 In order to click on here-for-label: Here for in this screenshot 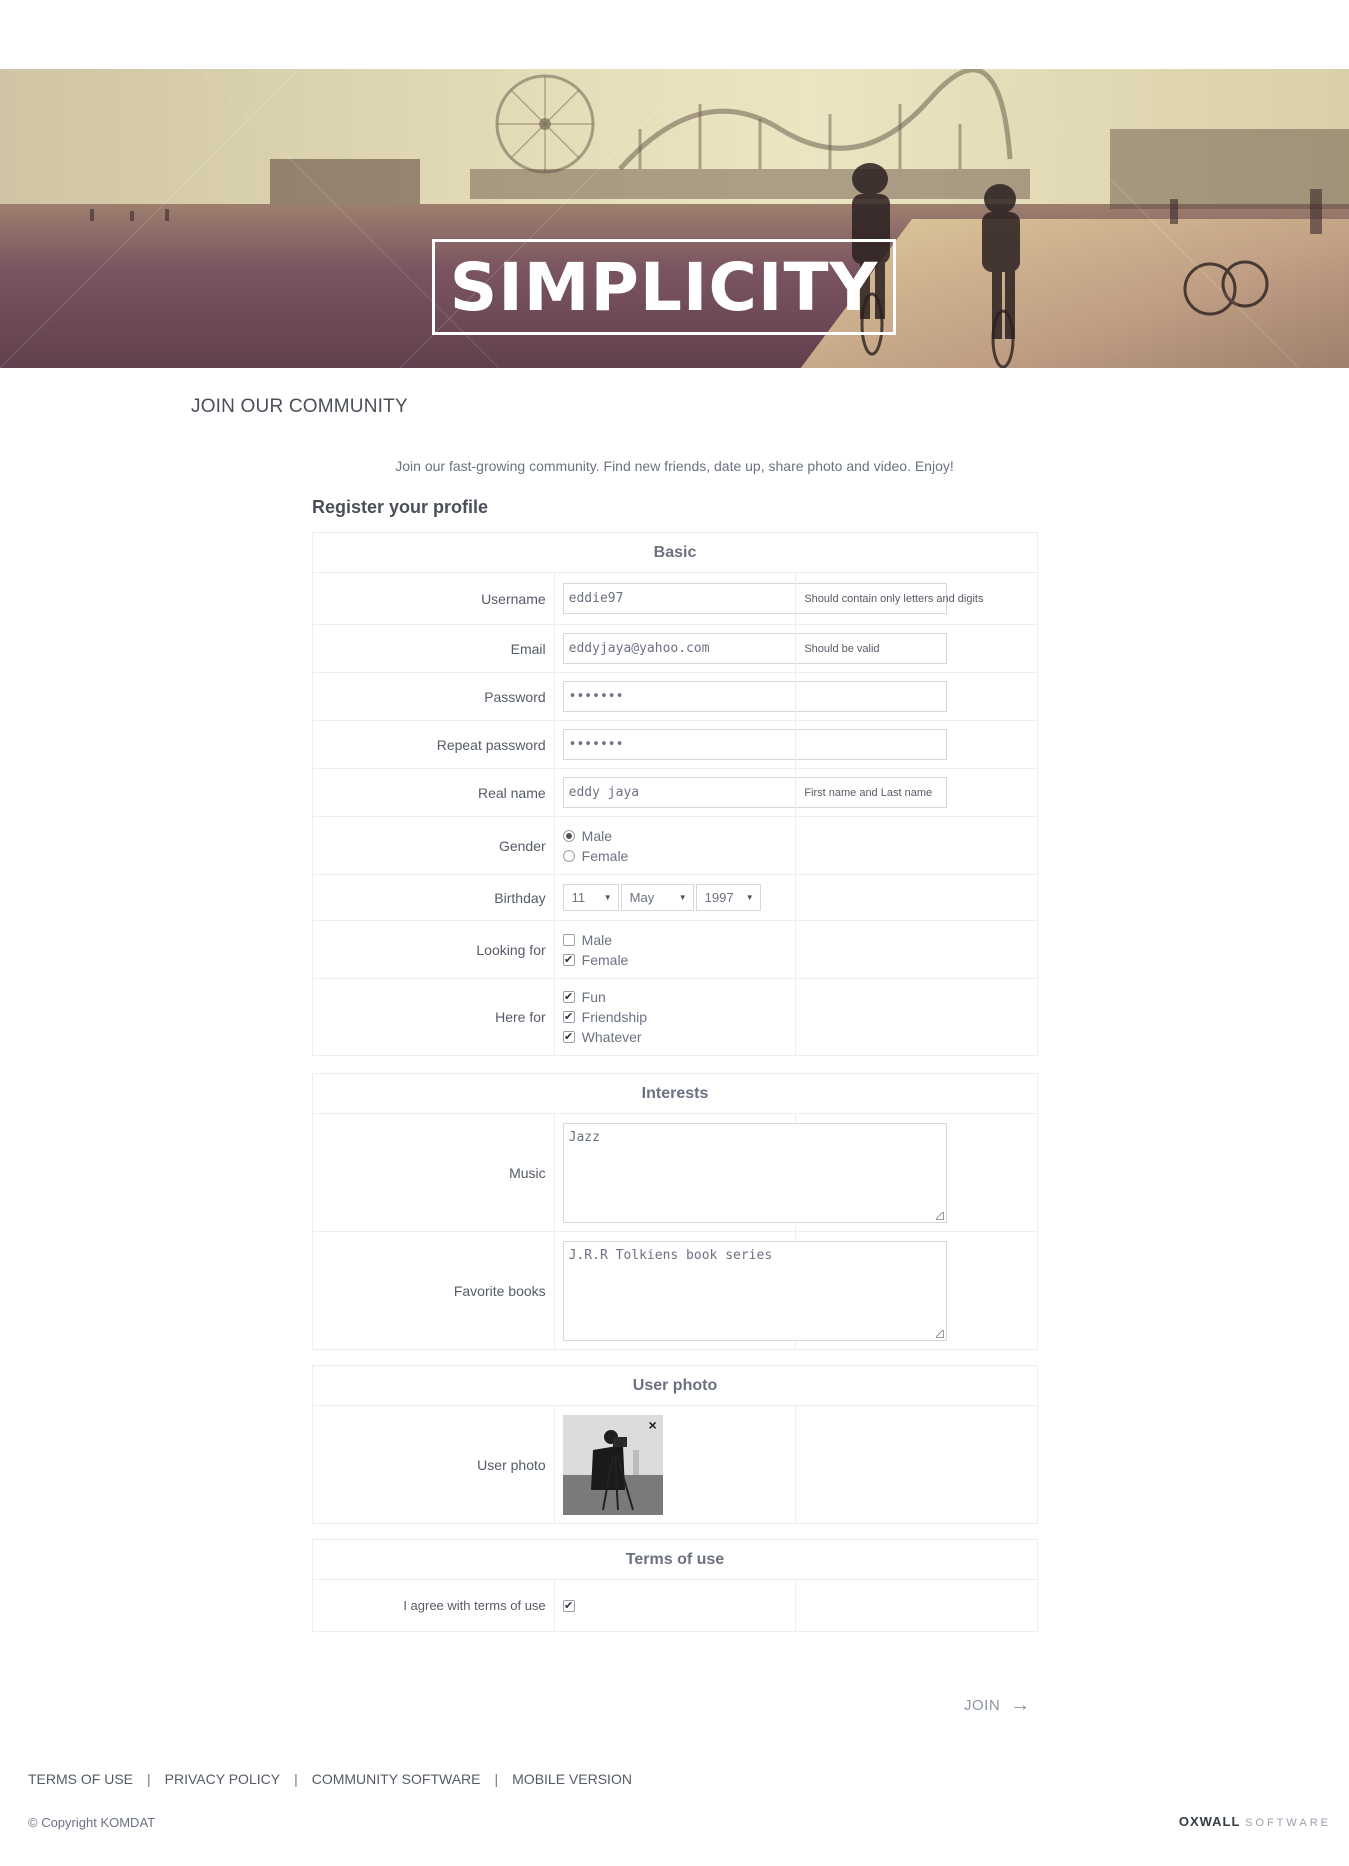, I will do `click(433, 1017)`.